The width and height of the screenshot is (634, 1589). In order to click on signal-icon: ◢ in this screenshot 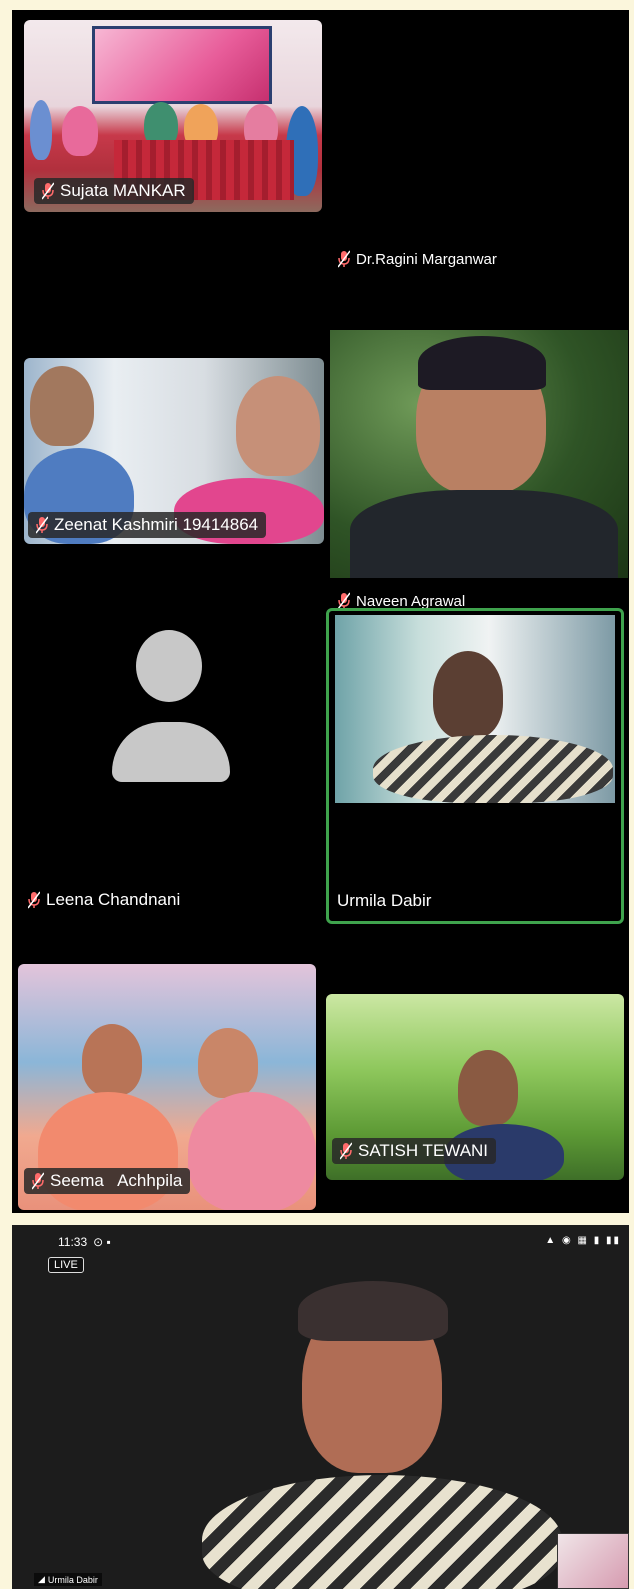, I will do `click(41, 1579)`.